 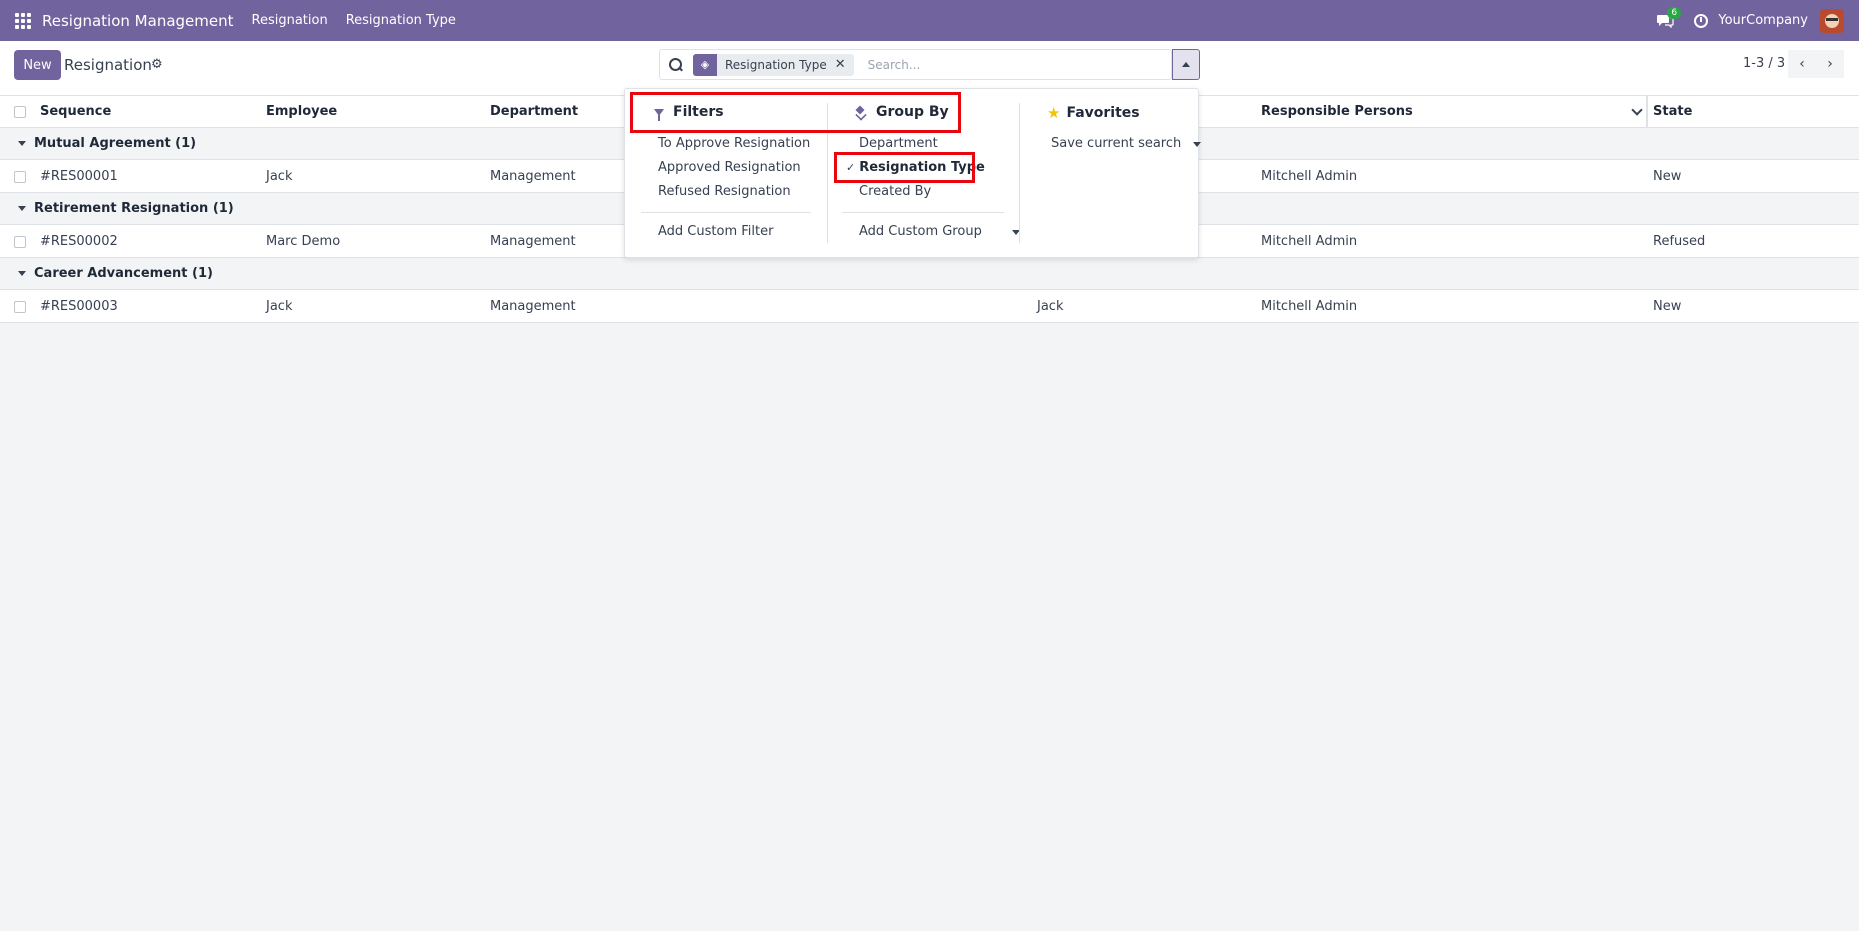 What do you see at coordinates (1019, 173) in the screenshot?
I see `column-separator` at bounding box center [1019, 173].